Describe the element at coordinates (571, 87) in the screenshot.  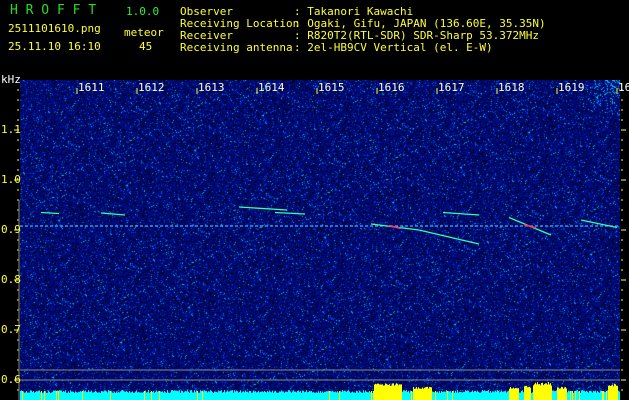
I see `x-tick-label: 1619` at that location.